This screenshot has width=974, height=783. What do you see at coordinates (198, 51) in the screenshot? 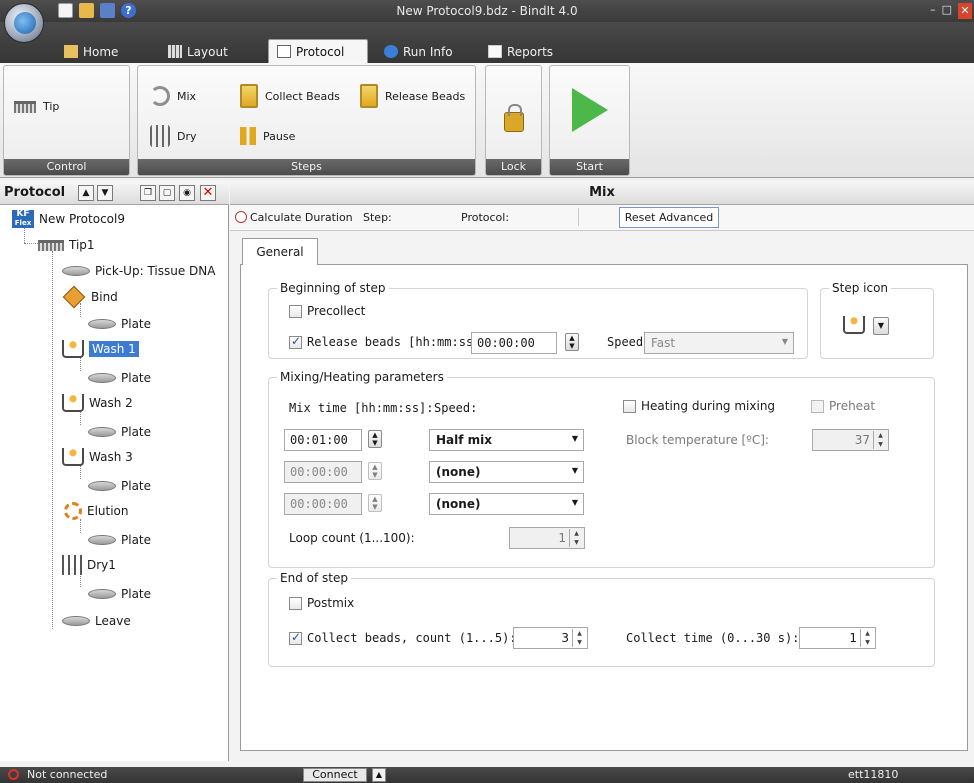
I see `tab-layout: Layout` at bounding box center [198, 51].